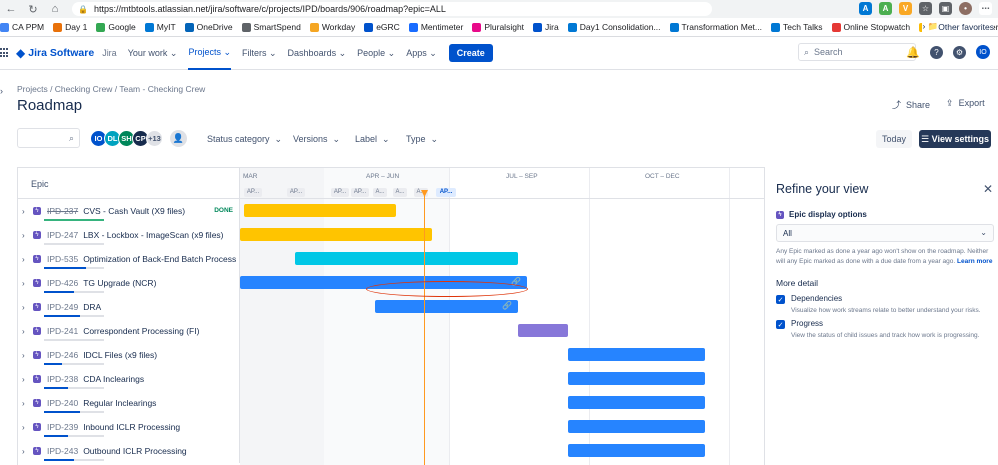 The image size is (998, 465). Describe the element at coordinates (33, 9) in the screenshot. I see `reload-icon: ↻` at that location.